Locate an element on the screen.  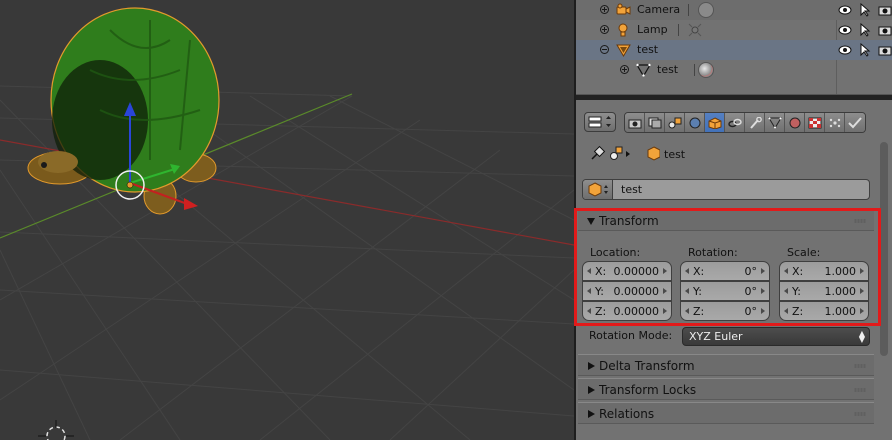
breadcrumb is located at coordinates (625, 153).